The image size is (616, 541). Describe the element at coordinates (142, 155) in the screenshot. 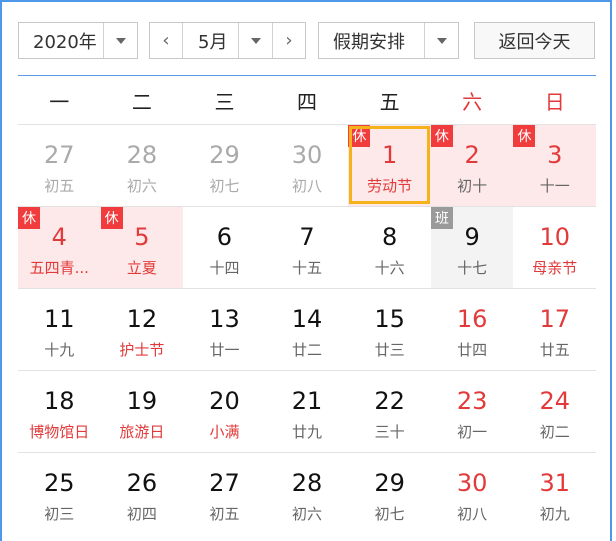

I see `day-number: 28` at that location.